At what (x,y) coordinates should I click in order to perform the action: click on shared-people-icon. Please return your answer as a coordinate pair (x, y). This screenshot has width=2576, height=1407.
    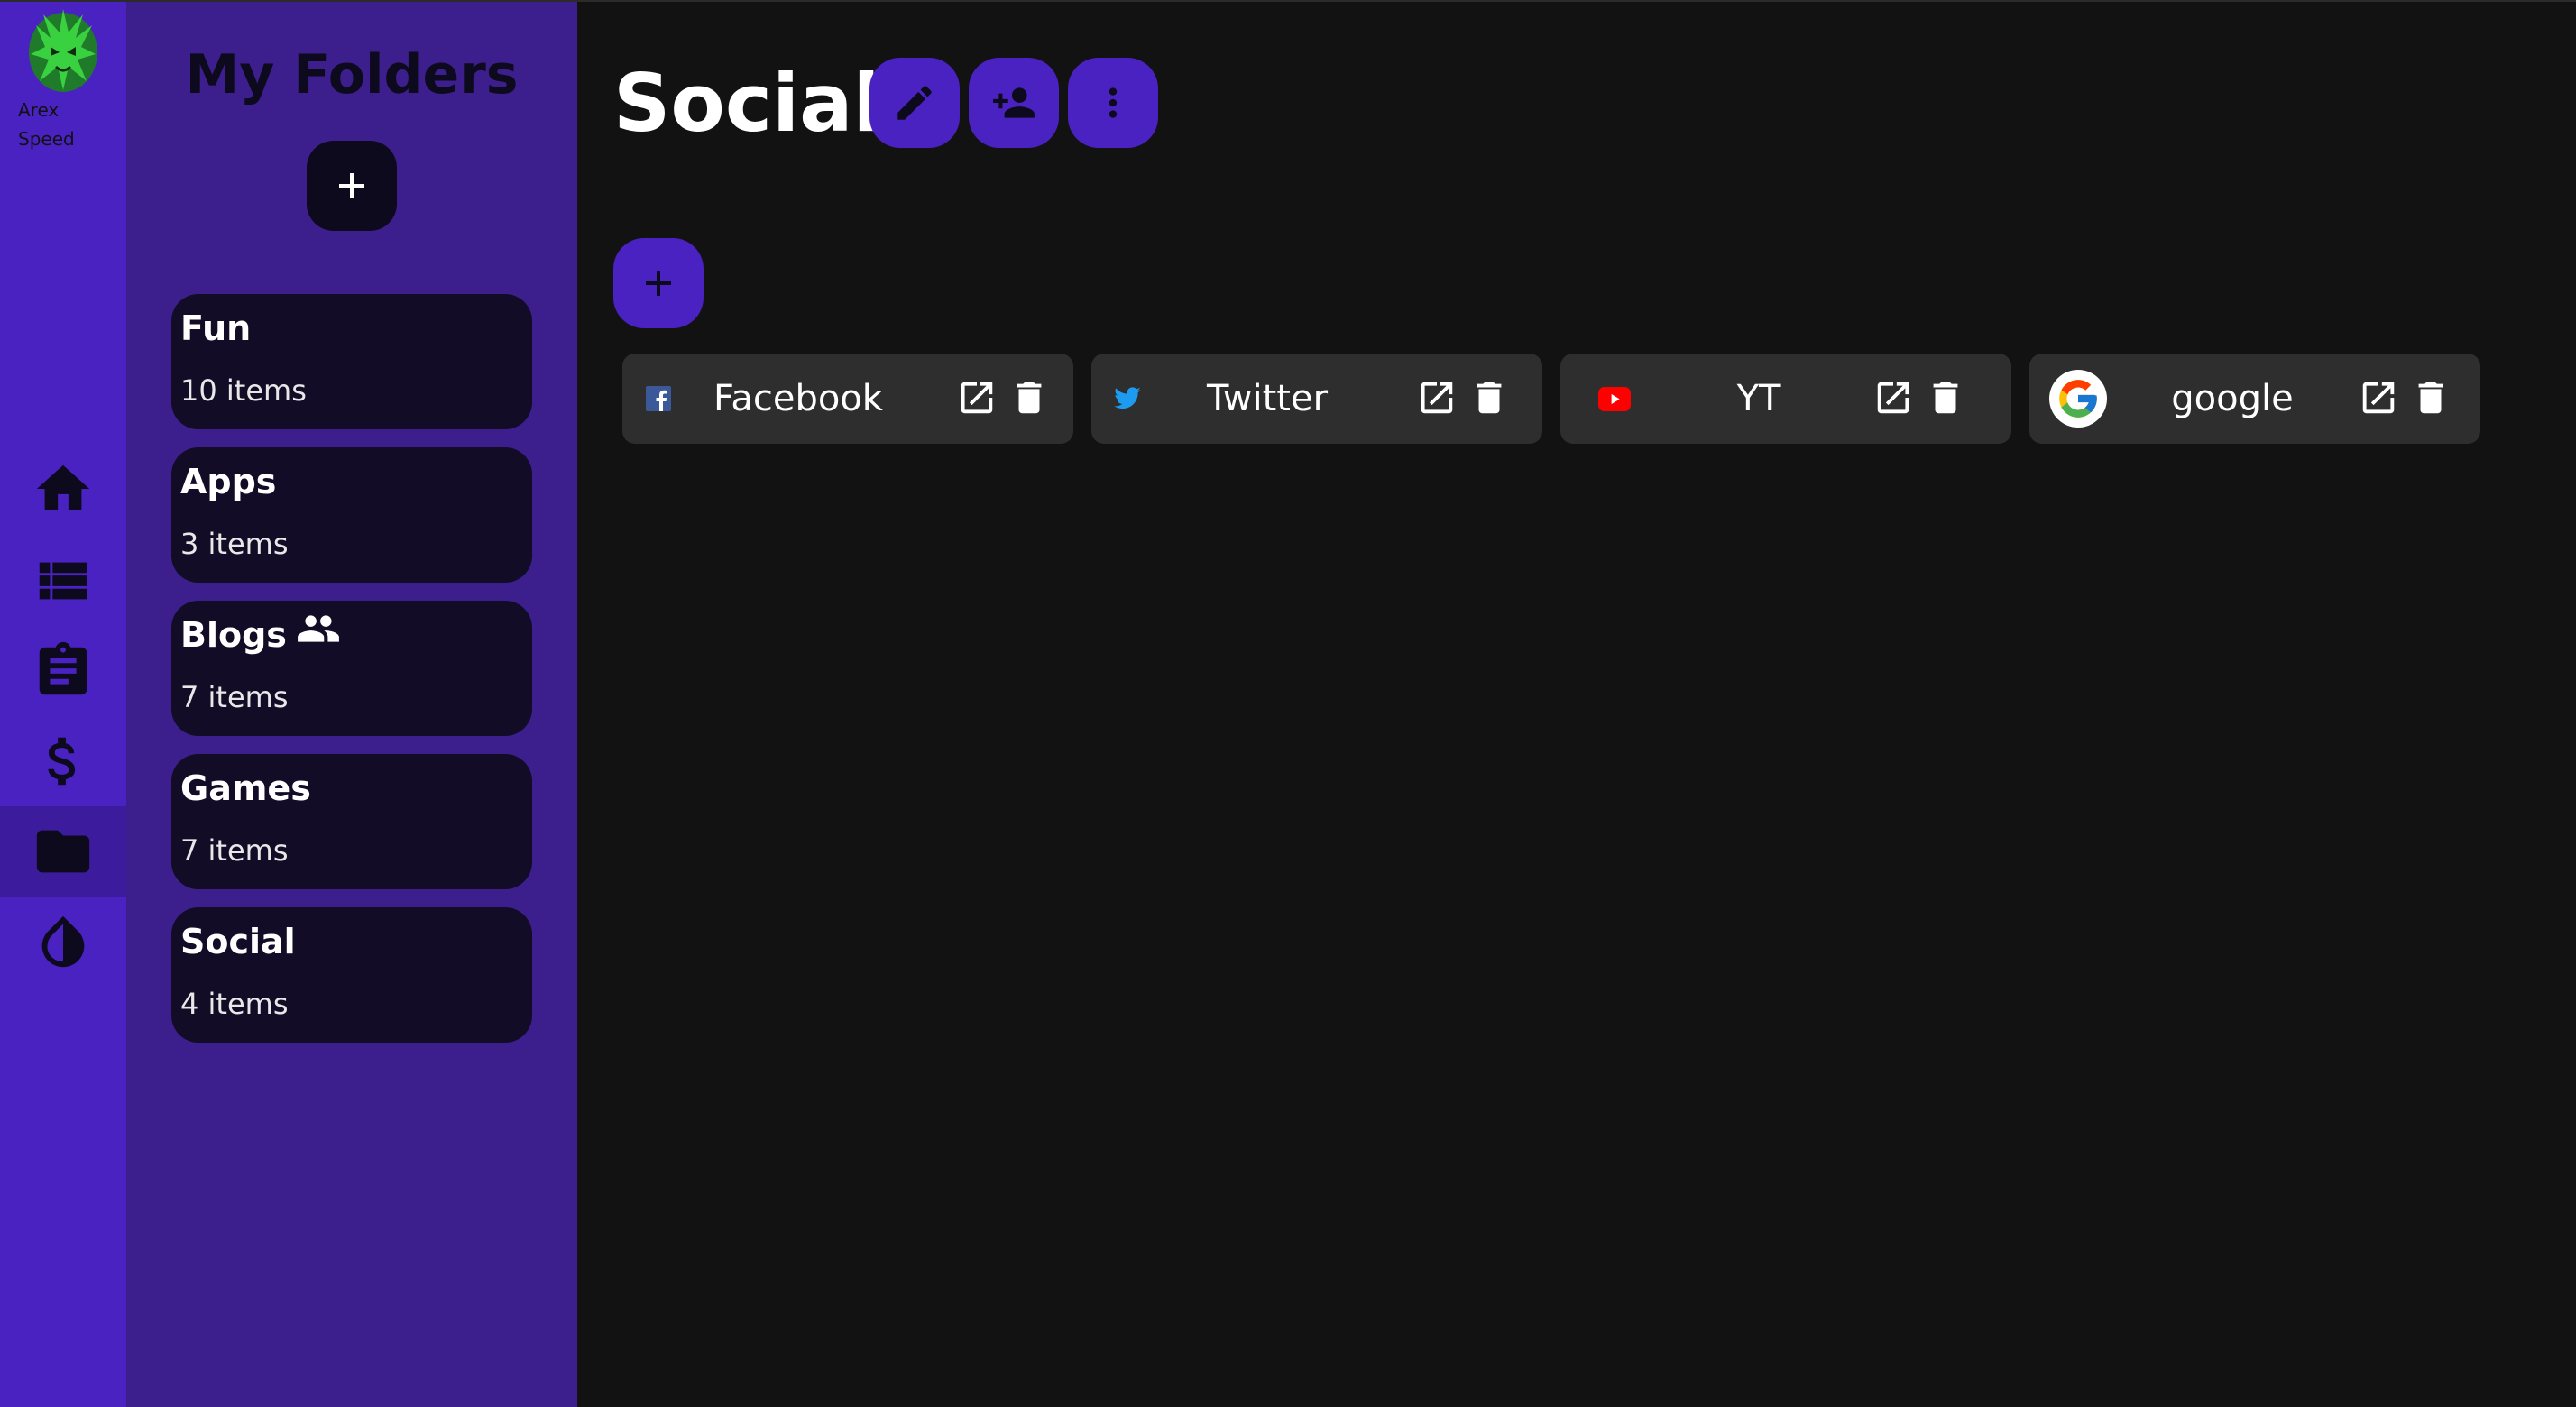
    Looking at the image, I should click on (318, 628).